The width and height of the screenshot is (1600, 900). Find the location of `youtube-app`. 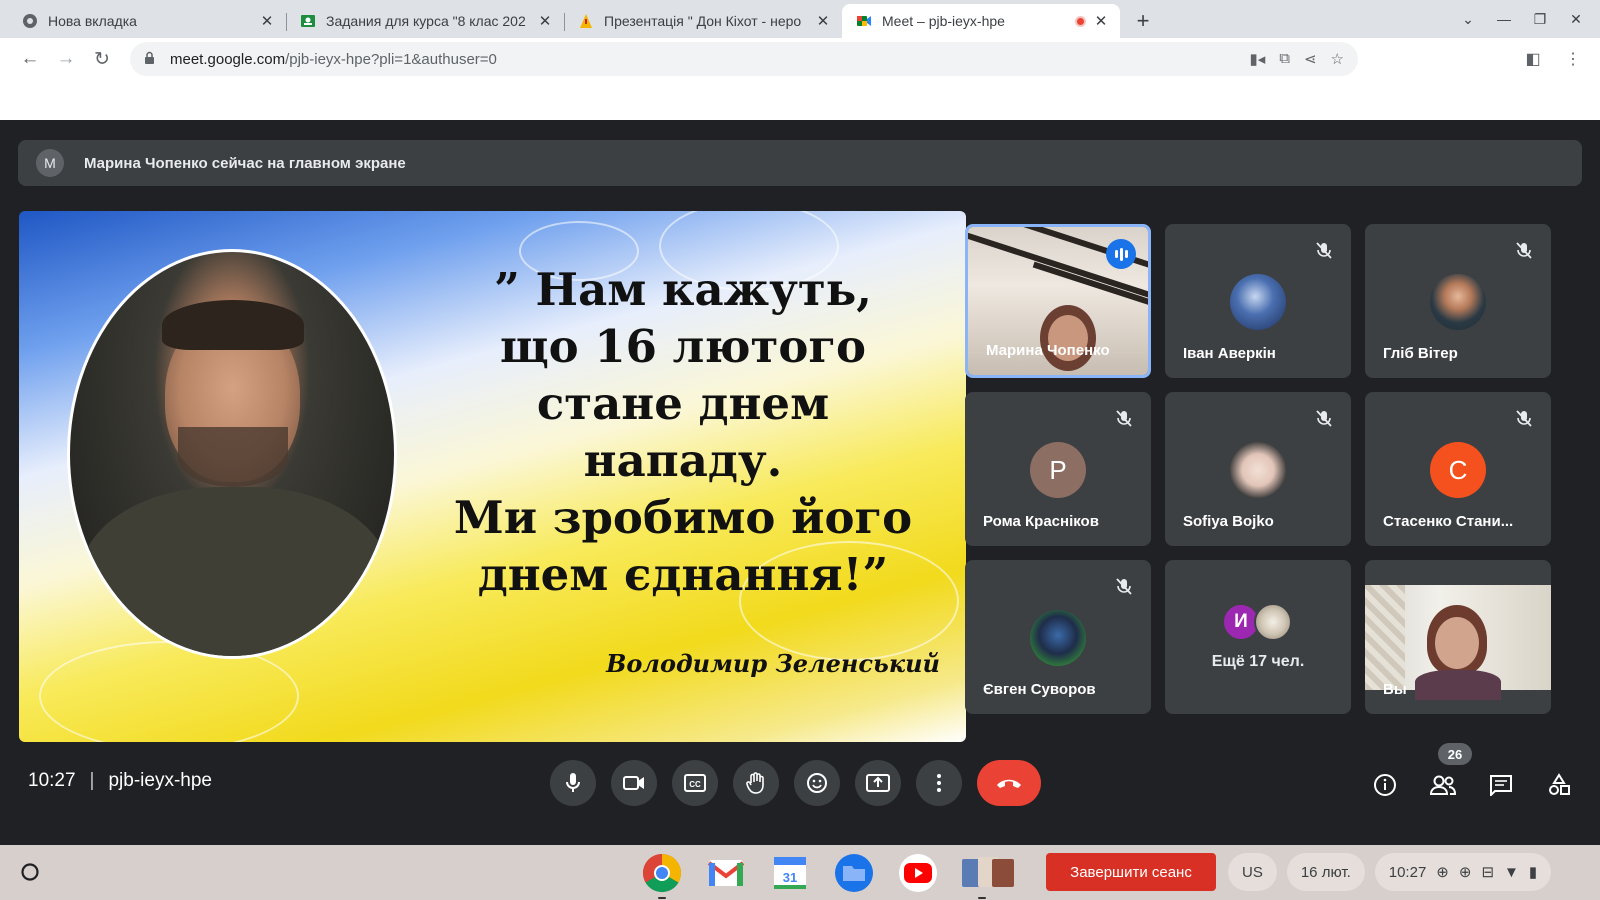

youtube-app is located at coordinates (918, 873).